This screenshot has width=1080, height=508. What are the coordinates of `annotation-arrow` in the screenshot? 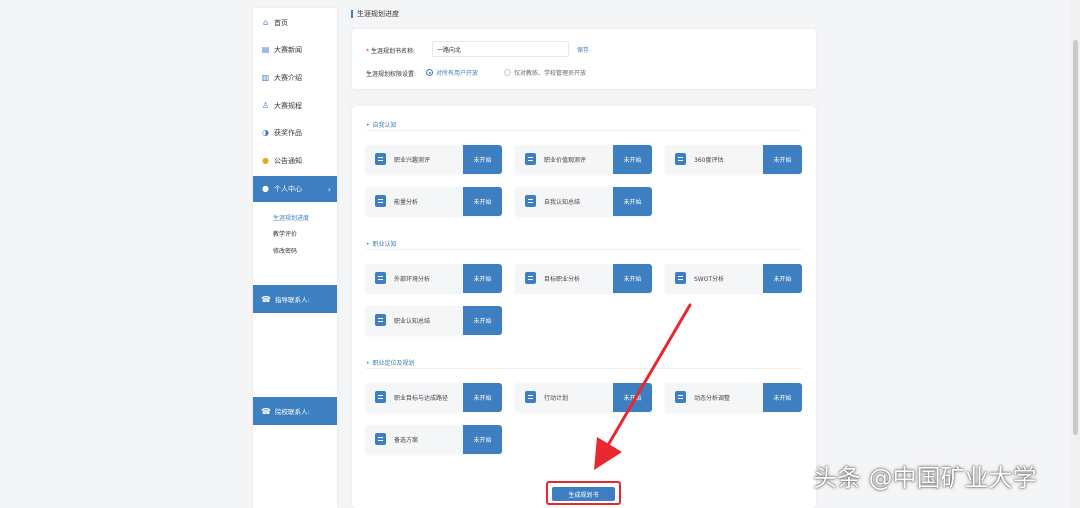 It's located at (643, 386).